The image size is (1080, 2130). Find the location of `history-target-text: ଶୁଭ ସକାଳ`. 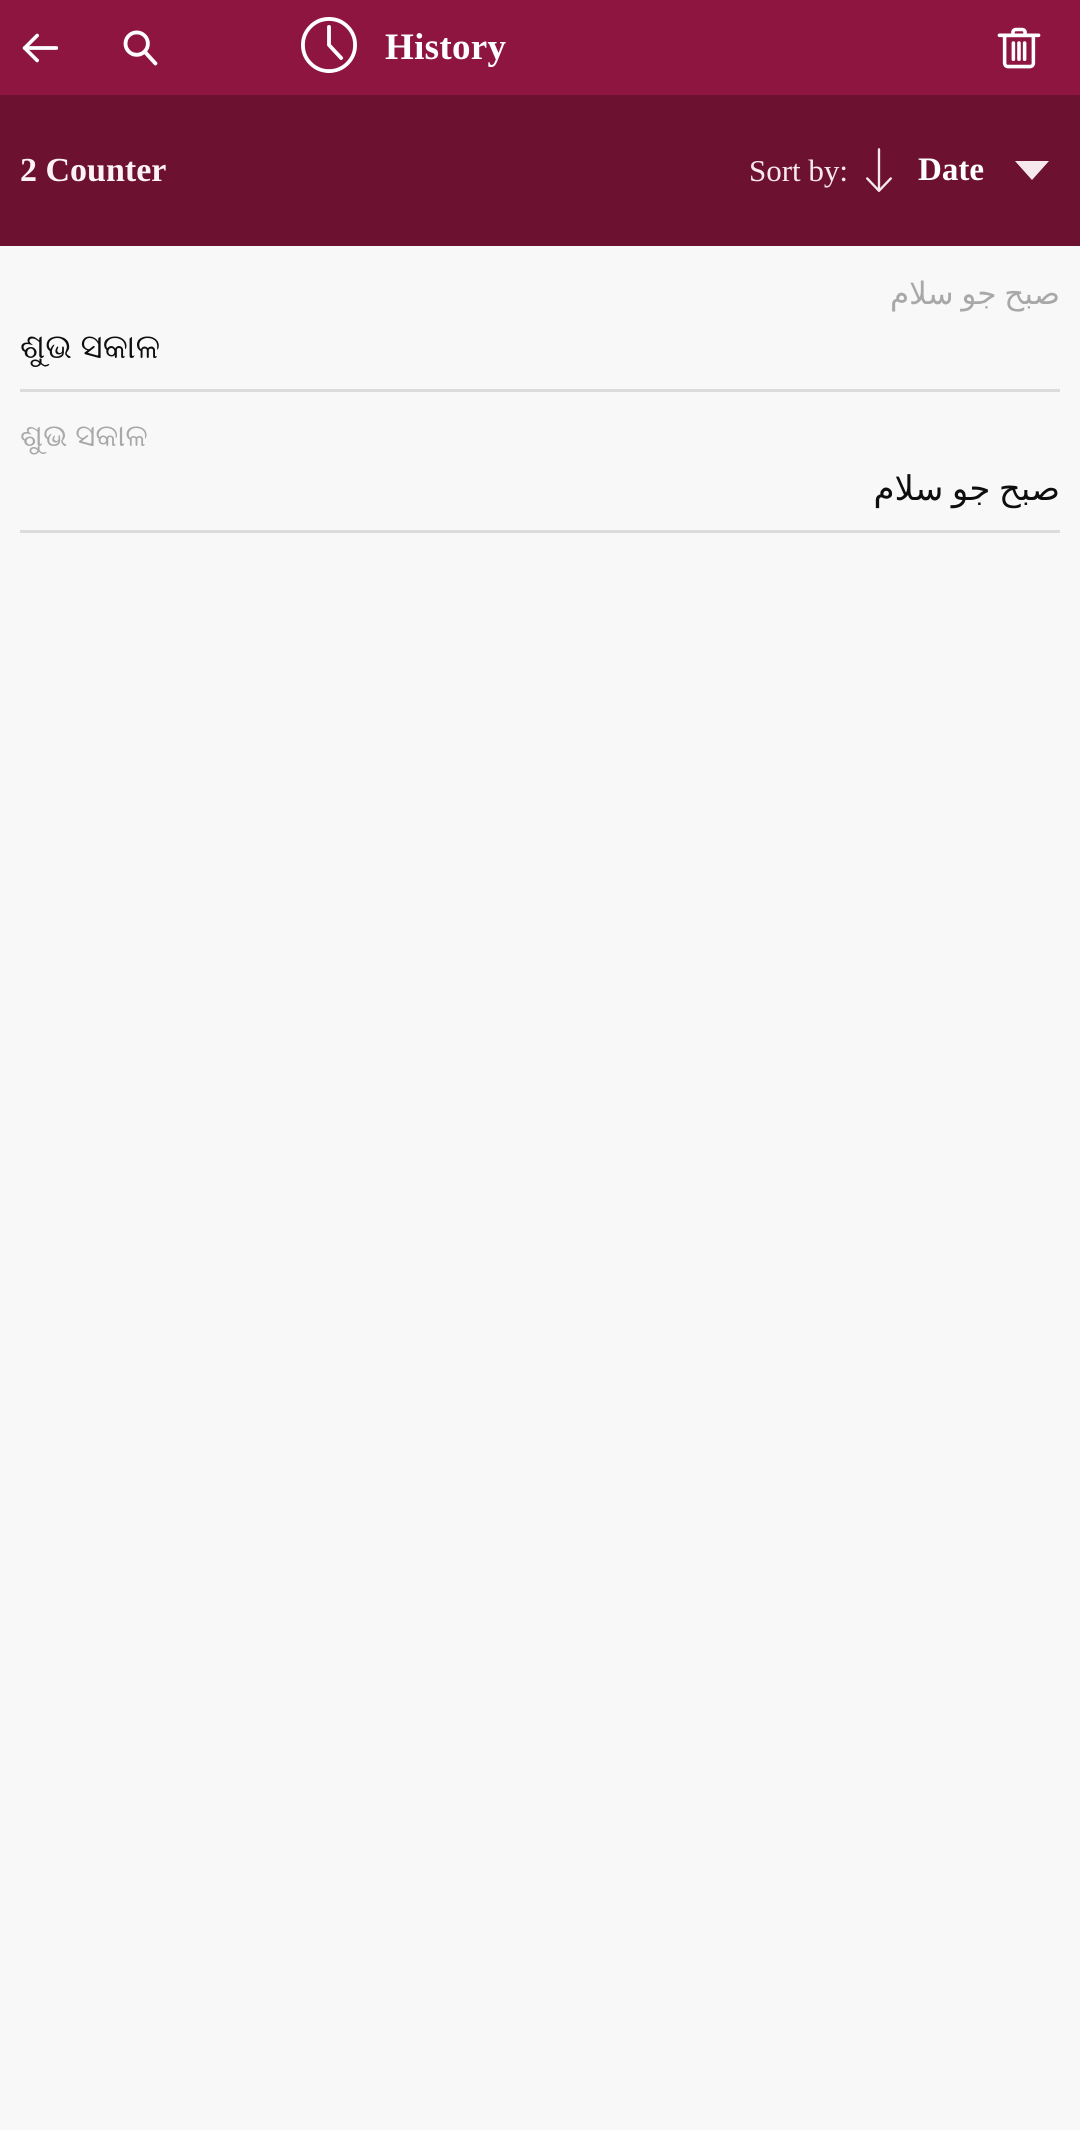

history-target-text: ଶୁଭ ସକାଳ is located at coordinates (90, 348).